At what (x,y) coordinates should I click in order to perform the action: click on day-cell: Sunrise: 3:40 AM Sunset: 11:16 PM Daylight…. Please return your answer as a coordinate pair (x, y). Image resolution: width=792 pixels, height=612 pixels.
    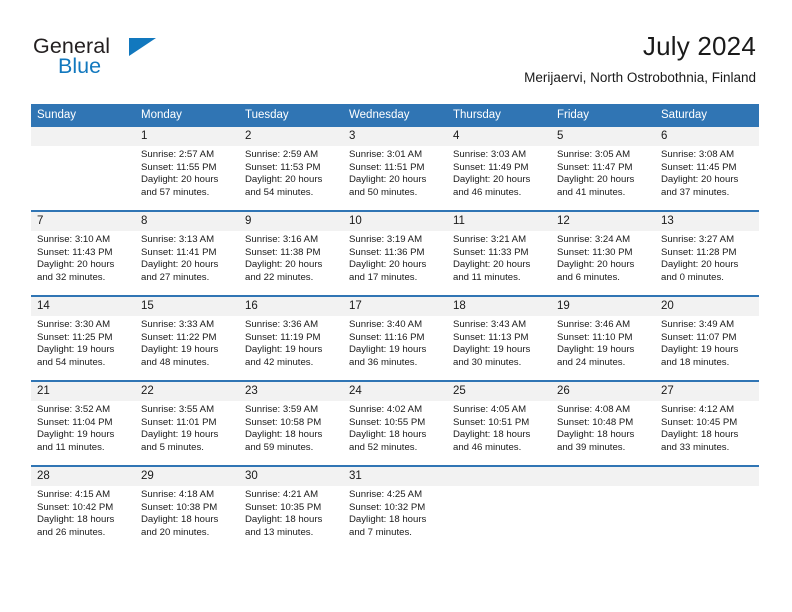
    Looking at the image, I should click on (395, 348).